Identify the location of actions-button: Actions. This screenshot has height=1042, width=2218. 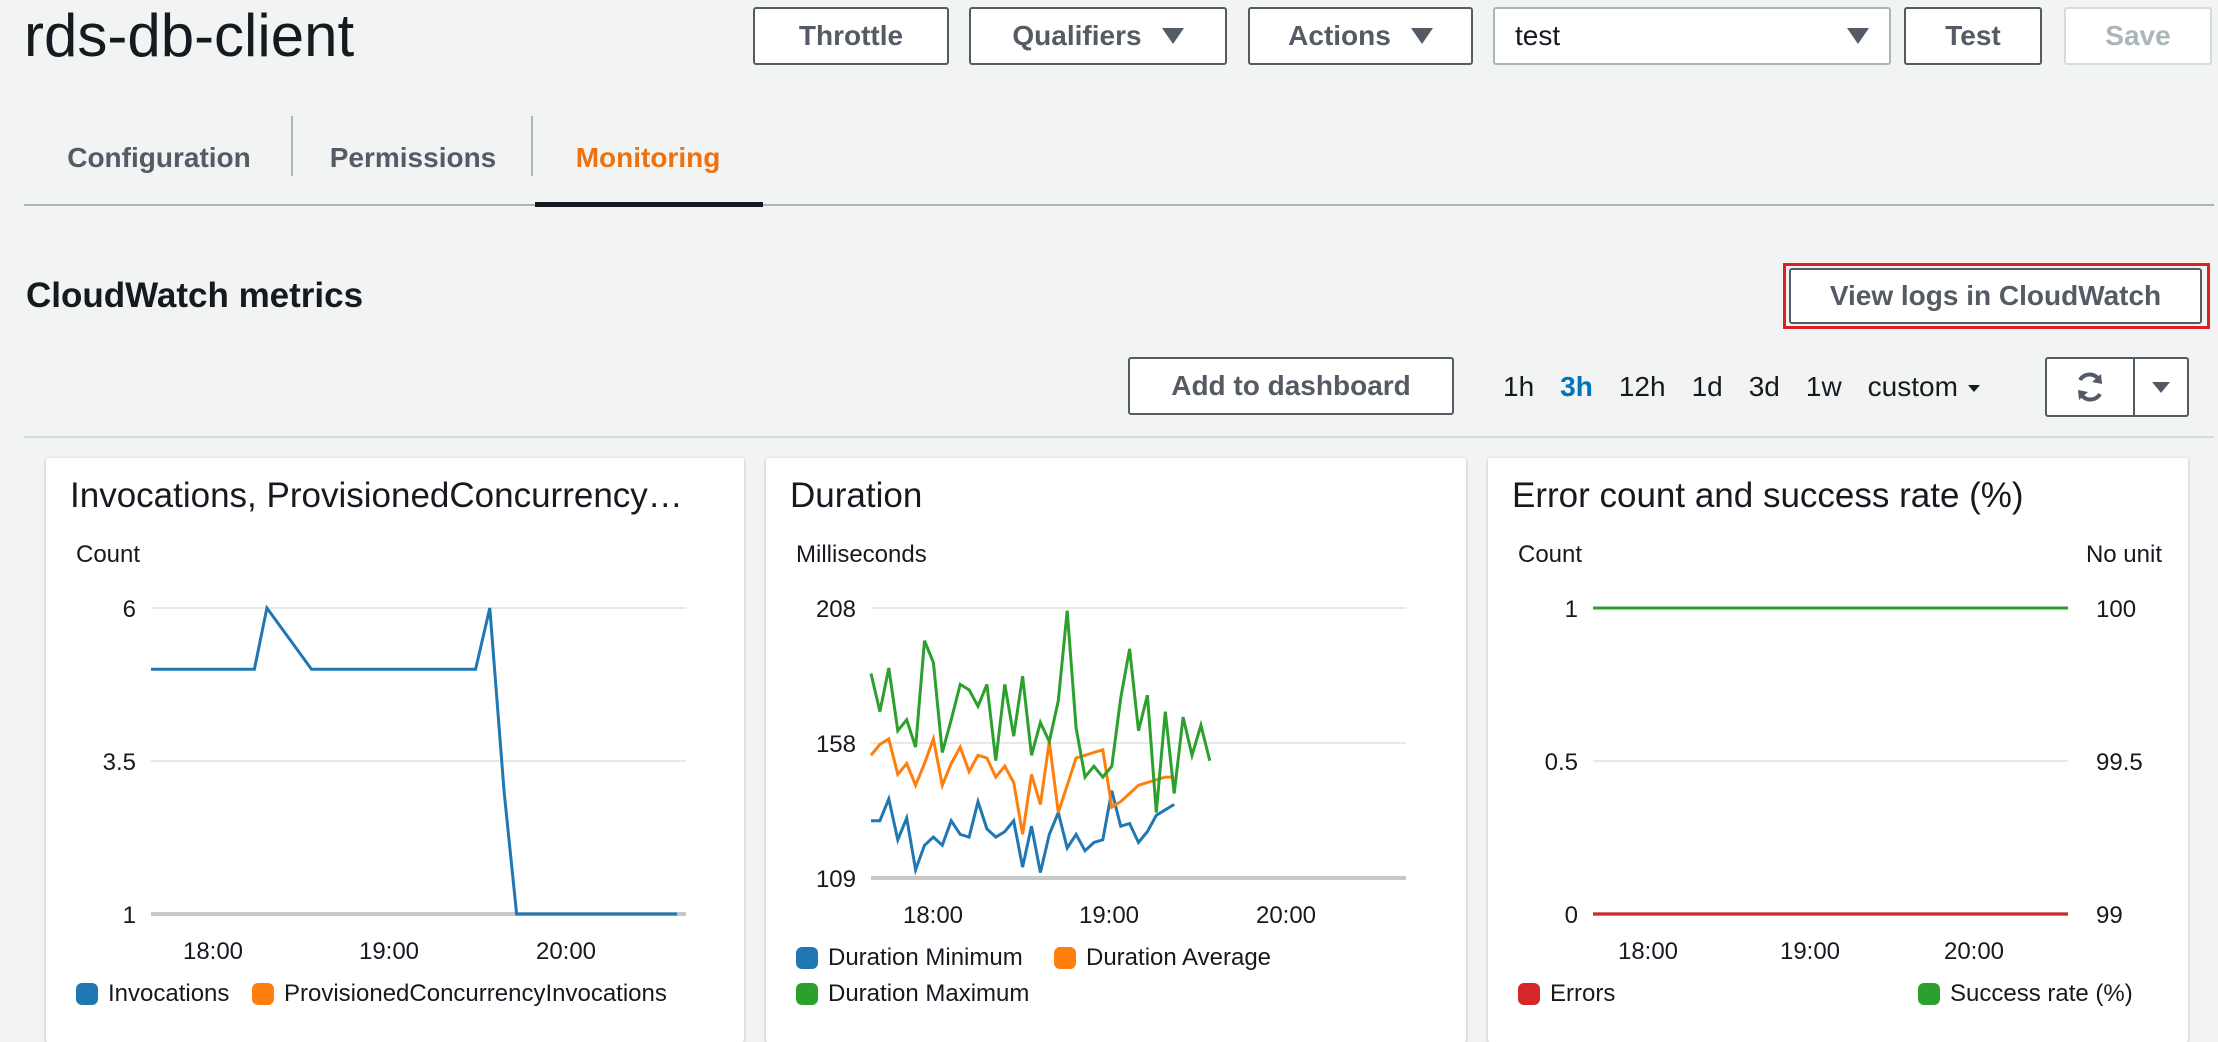
(1360, 36).